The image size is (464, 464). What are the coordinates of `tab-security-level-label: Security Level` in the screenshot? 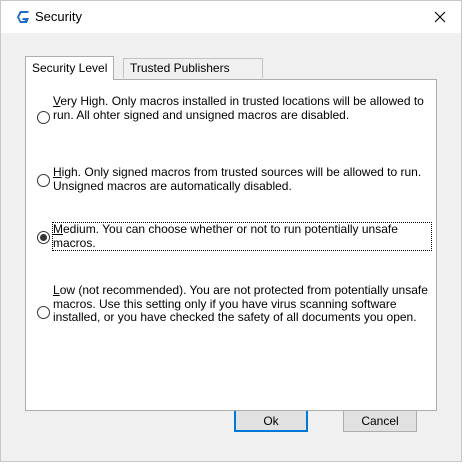 It's located at (70, 68).